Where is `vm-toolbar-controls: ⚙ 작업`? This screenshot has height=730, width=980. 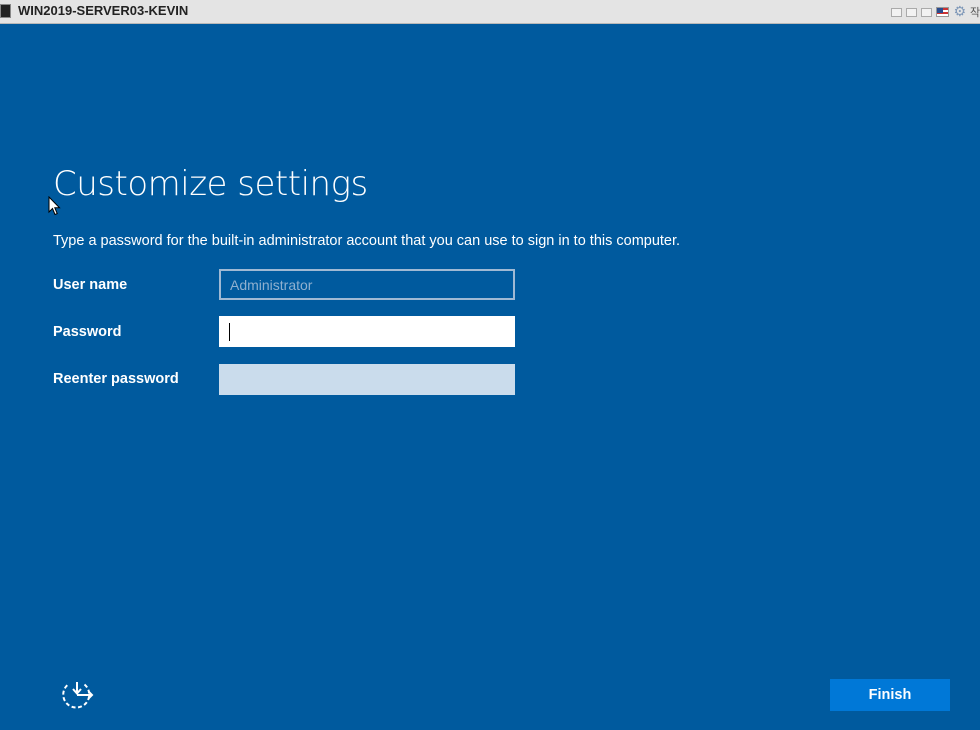 vm-toolbar-controls: ⚙ 작업 is located at coordinates (935, 12).